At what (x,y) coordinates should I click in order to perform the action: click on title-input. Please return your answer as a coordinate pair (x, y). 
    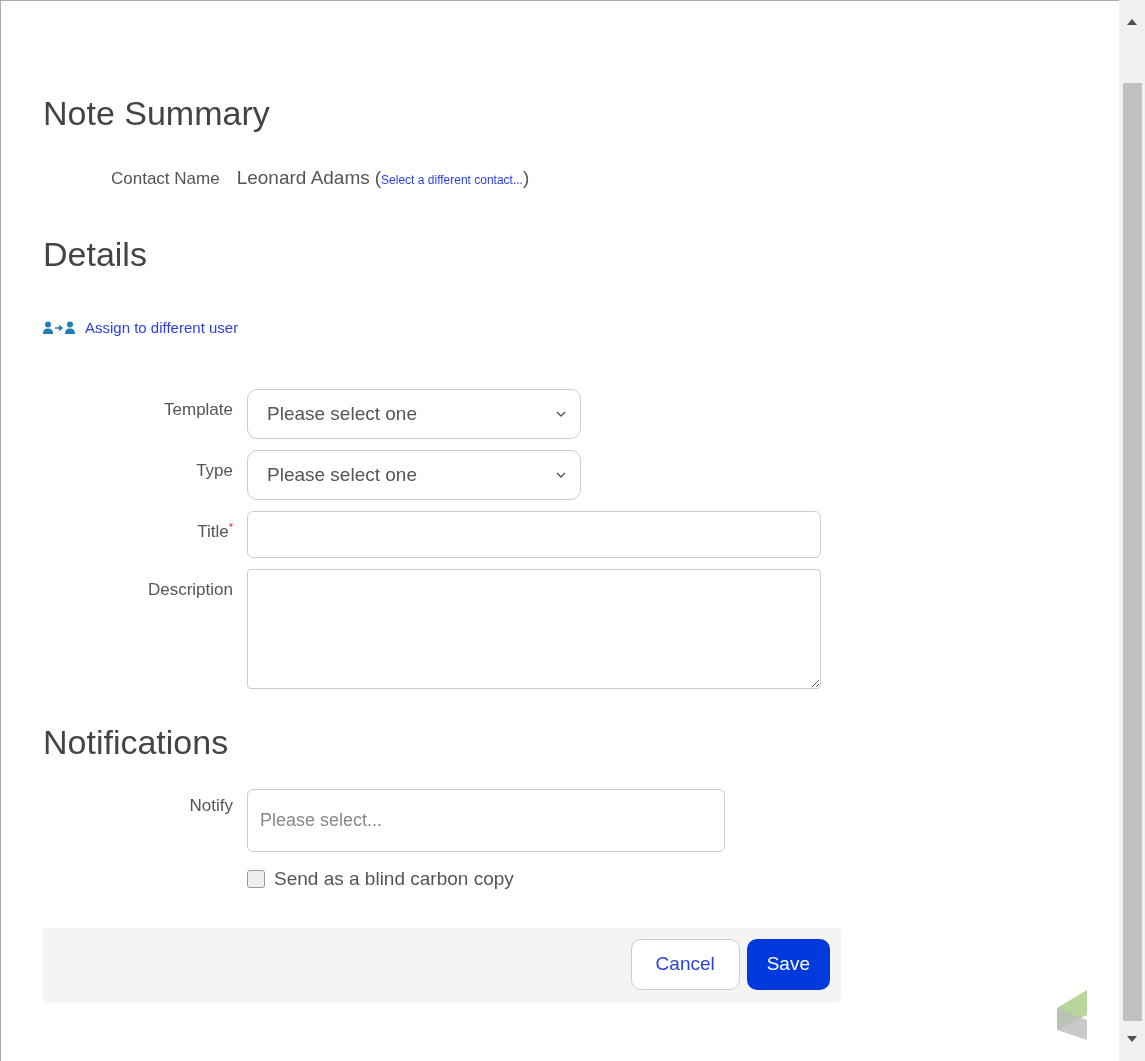
    Looking at the image, I should click on (534, 534).